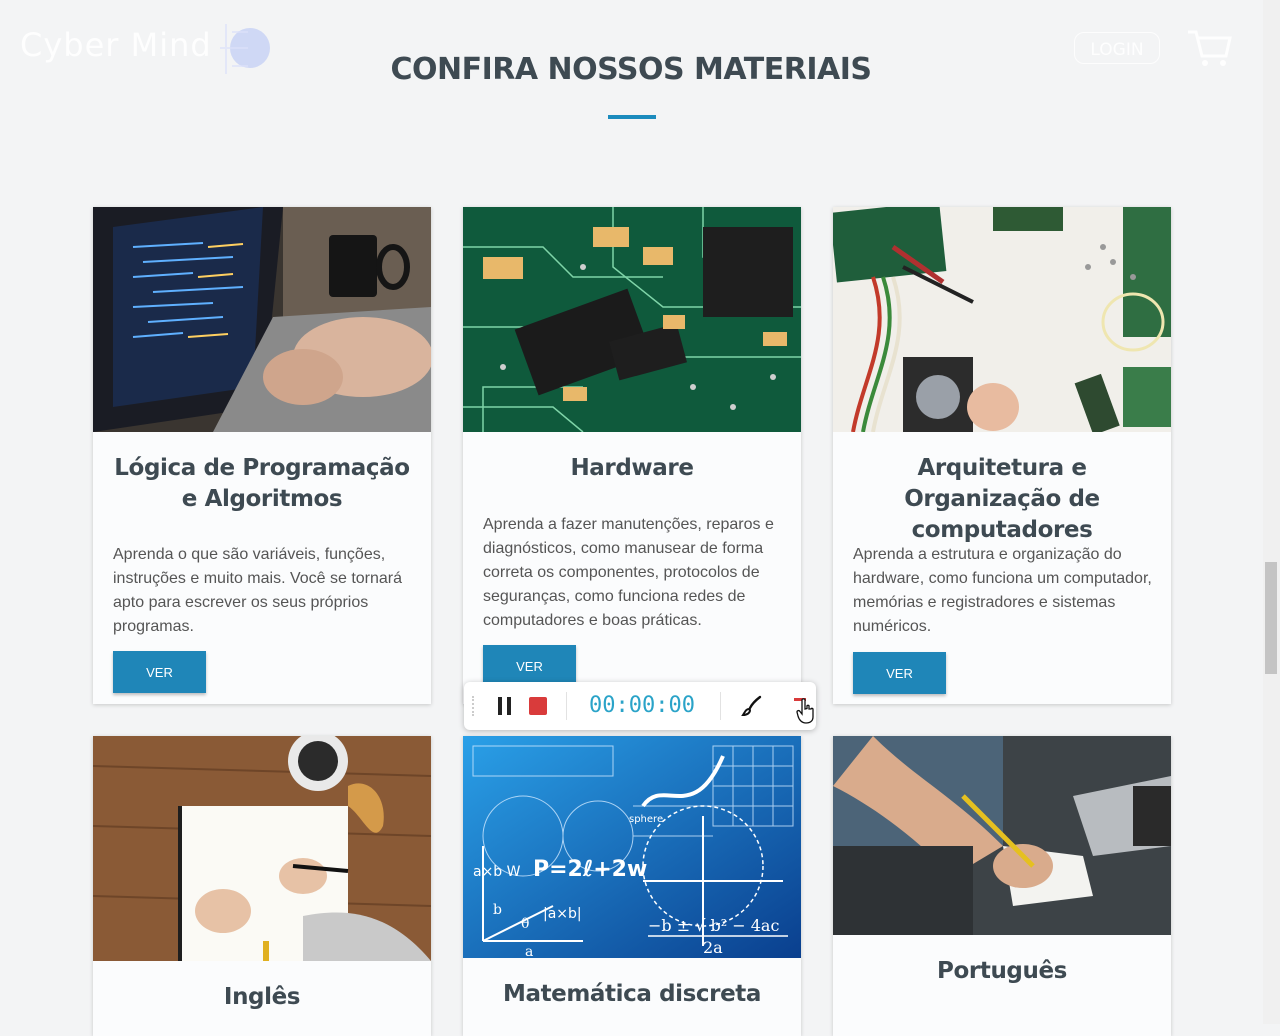 The height and width of the screenshot is (1036, 1280). I want to click on math-label-theta: θ, so click(525, 924).